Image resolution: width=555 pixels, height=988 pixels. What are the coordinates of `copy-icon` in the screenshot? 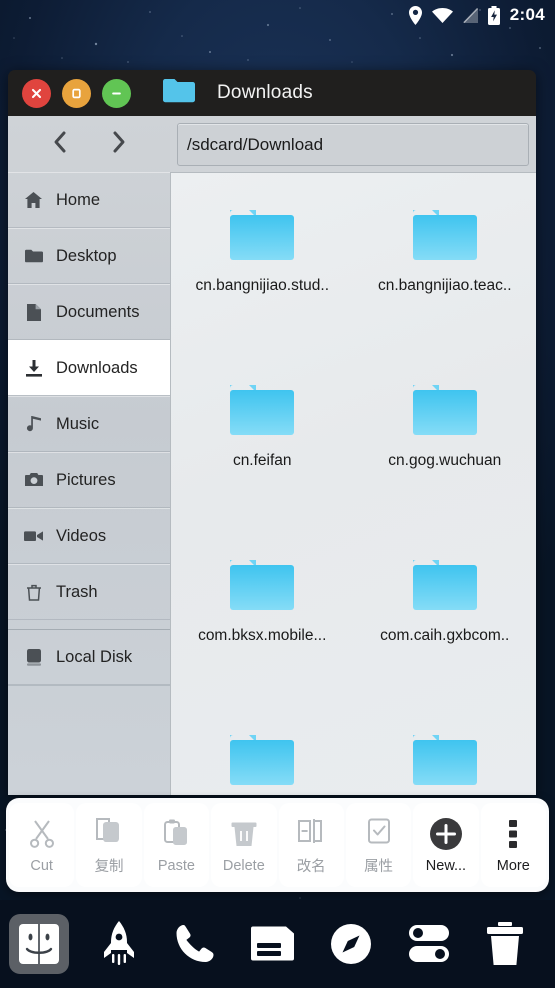 It's located at (109, 831).